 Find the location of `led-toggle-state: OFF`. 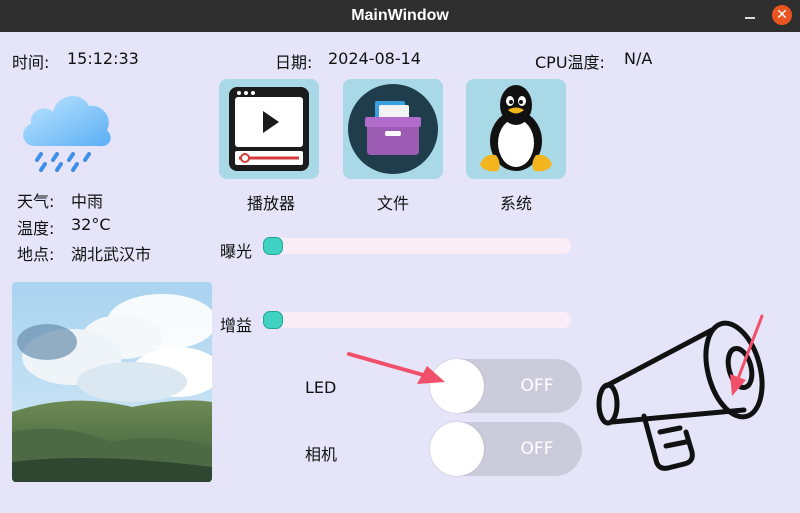

led-toggle-state: OFF is located at coordinates (537, 386).